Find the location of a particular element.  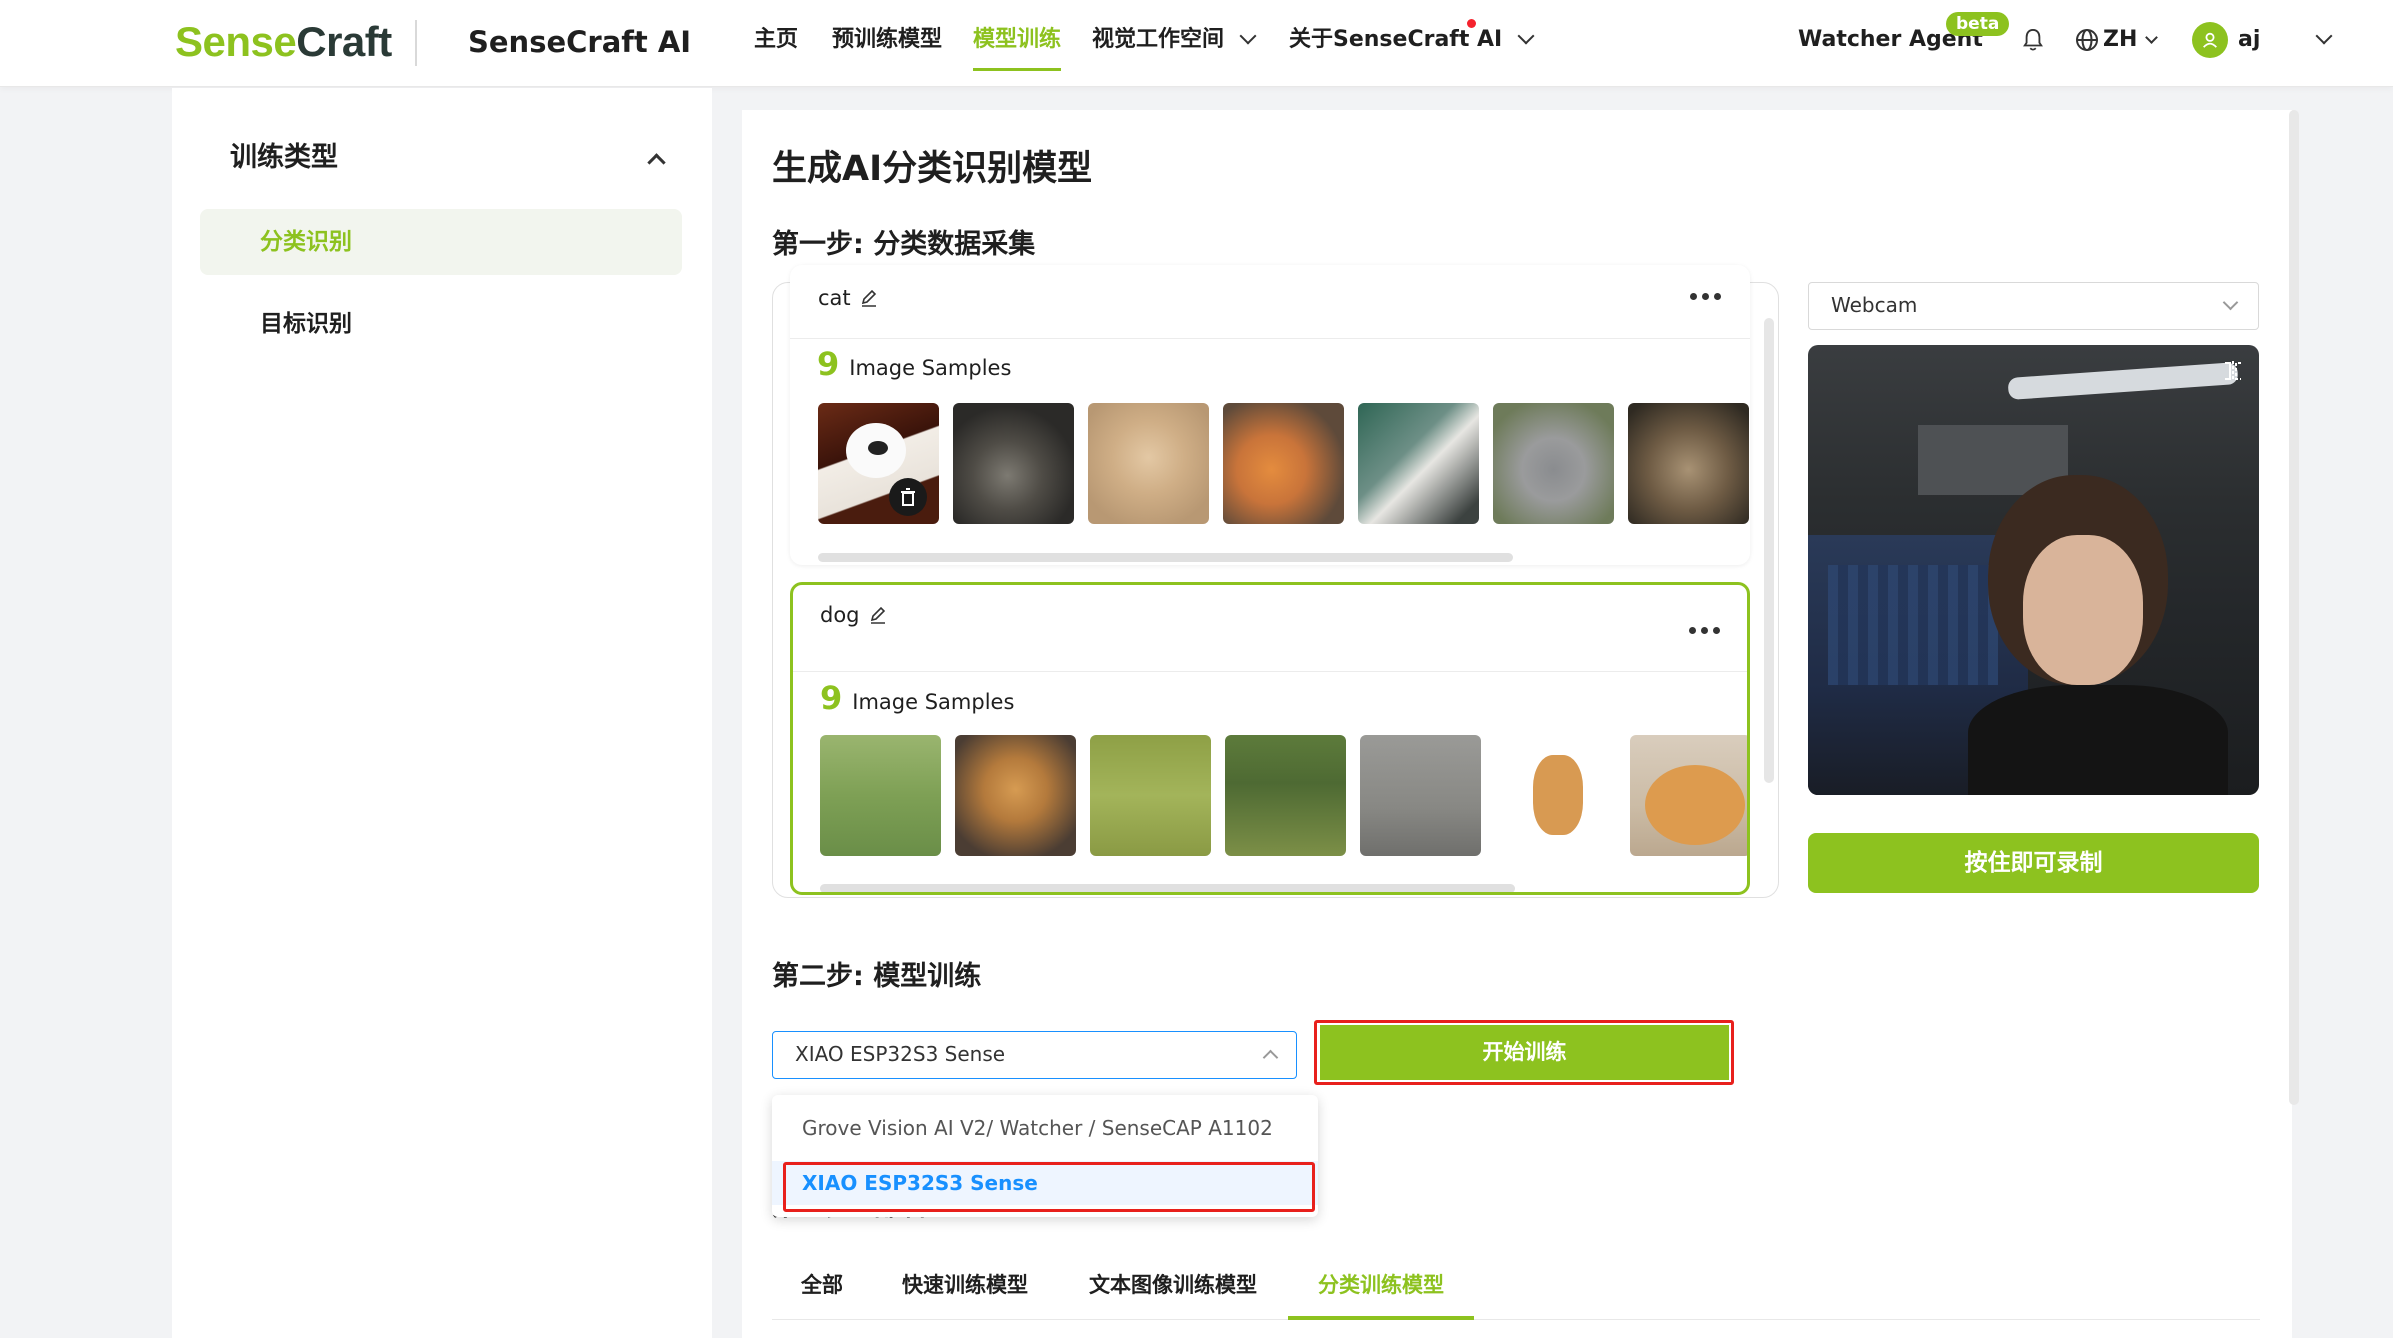

tab-text-image-models: 文本图像训练模型 is located at coordinates (1173, 1291).